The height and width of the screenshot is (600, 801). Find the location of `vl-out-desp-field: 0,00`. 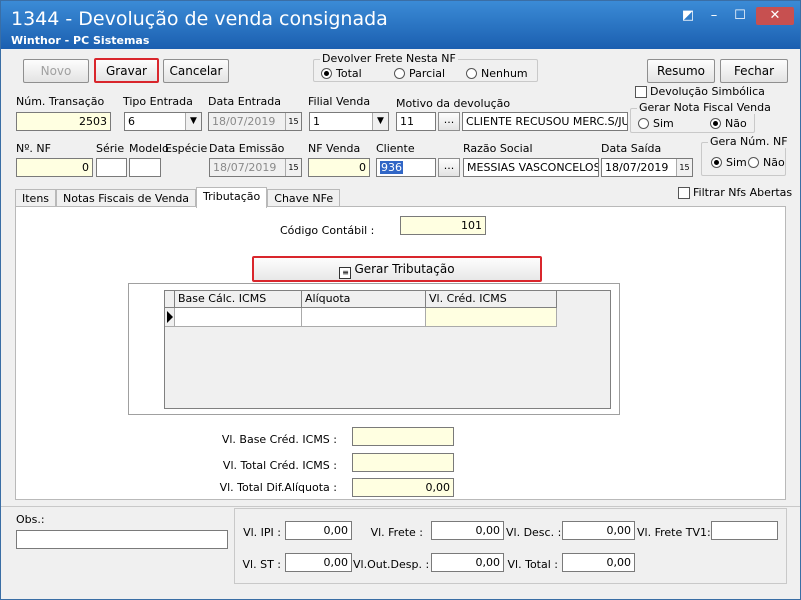

vl-out-desp-field: 0,00 is located at coordinates (467, 562).